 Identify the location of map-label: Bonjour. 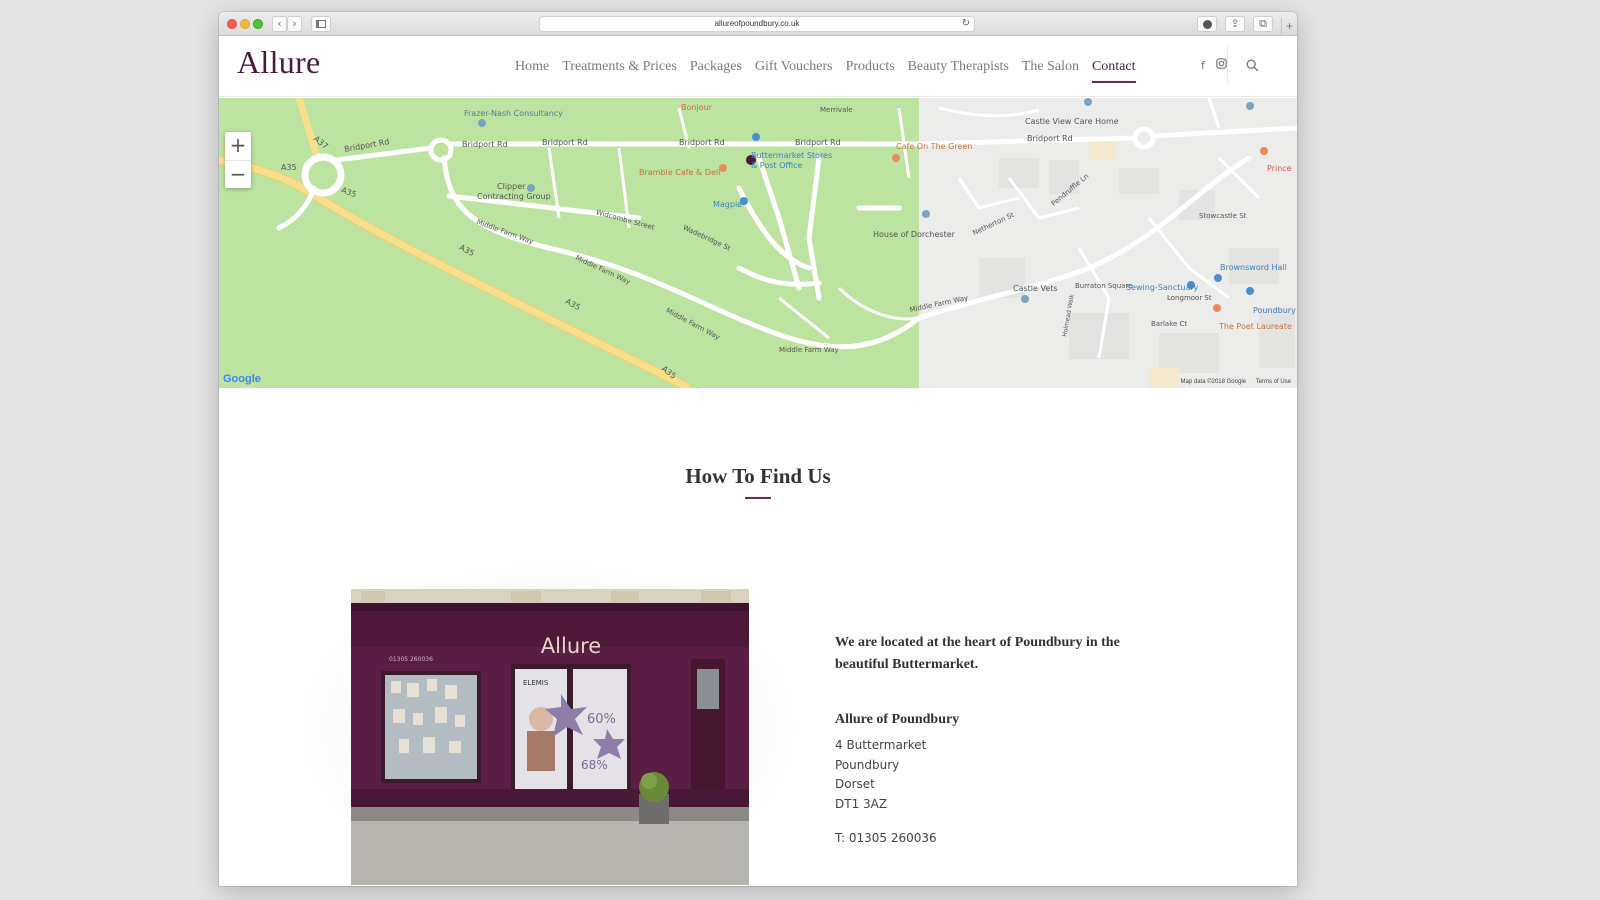
(696, 107).